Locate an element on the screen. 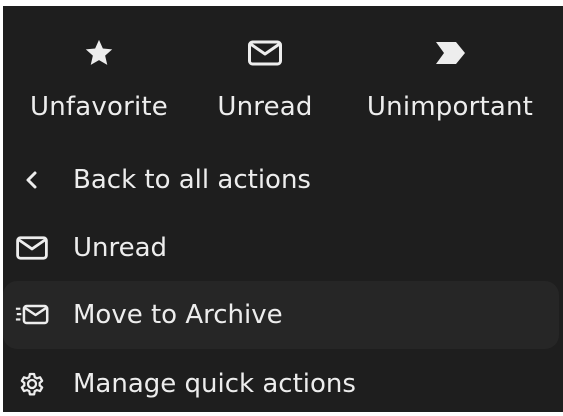 The height and width of the screenshot is (416, 563). gear-icon is located at coordinates (32, 384).